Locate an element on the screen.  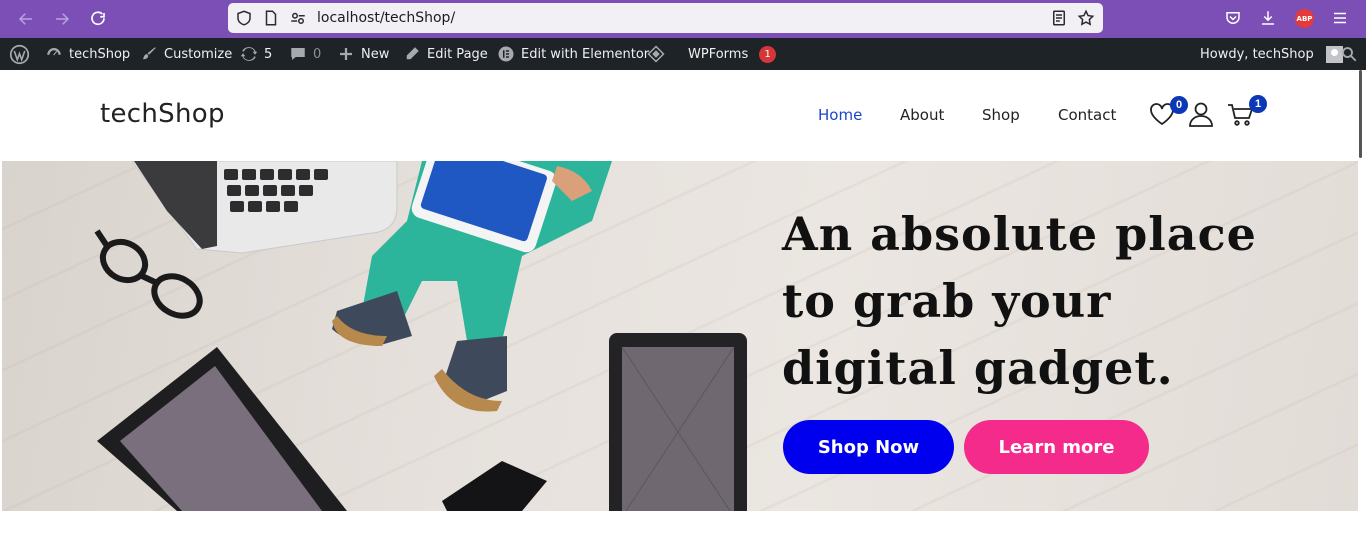
wpforms-link: WPForms 1 is located at coordinates (732, 54).